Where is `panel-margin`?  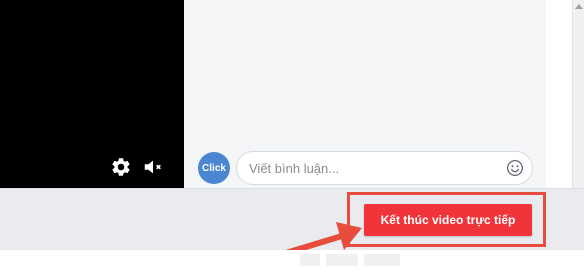 panel-margin is located at coordinates (559, 94).